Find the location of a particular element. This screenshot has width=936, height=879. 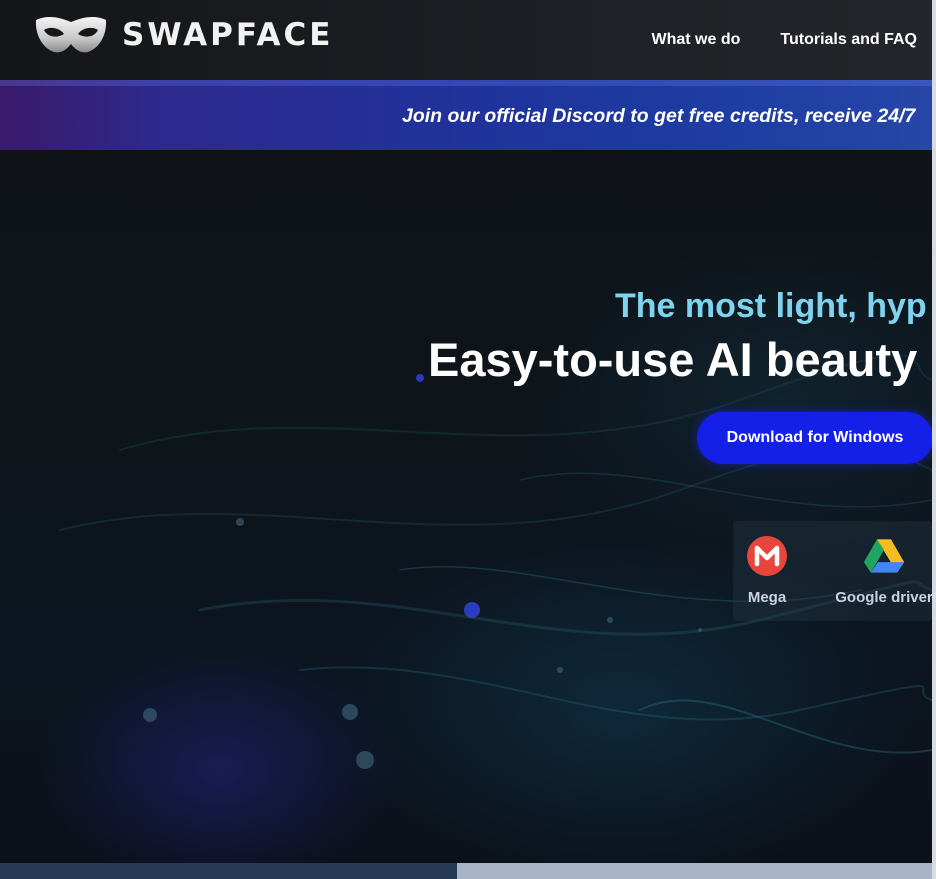

hero-headline: Easy-to-use AI beauty is located at coordinates (673, 359).